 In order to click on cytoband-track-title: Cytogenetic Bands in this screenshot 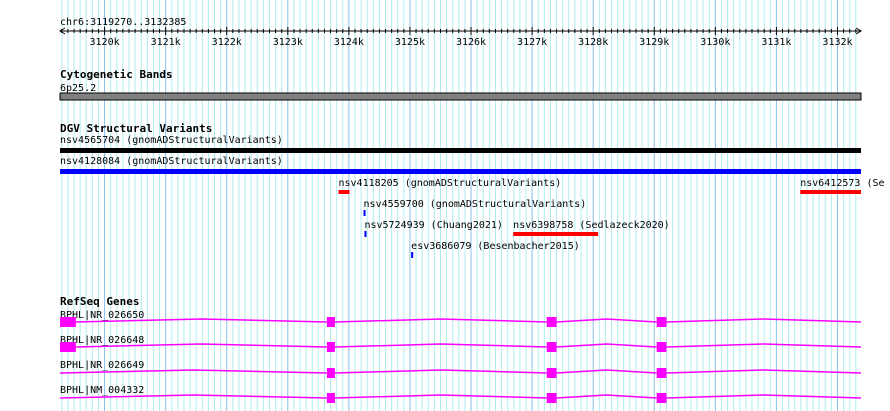, I will do `click(116, 74)`.